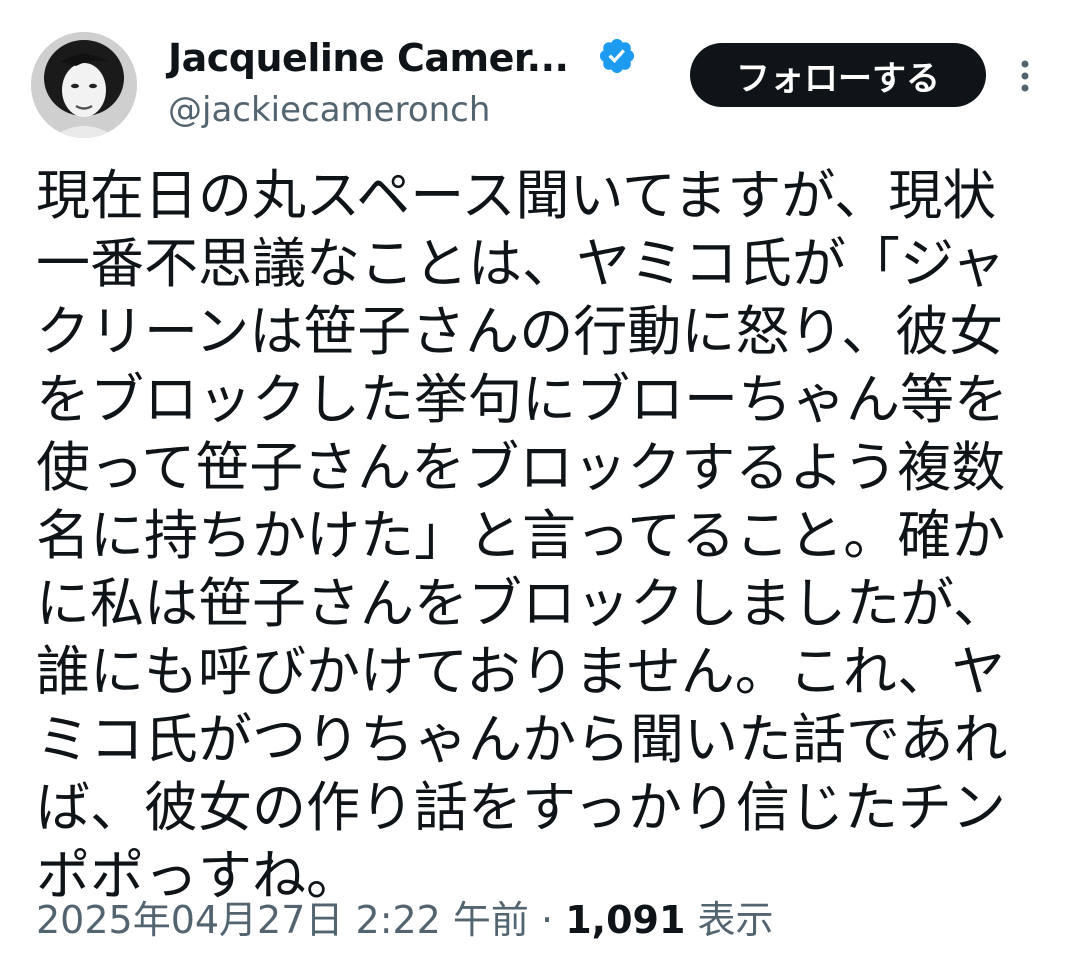 This screenshot has width=1080, height=966. I want to click on user-handle: @jackiecameronch, so click(329, 110).